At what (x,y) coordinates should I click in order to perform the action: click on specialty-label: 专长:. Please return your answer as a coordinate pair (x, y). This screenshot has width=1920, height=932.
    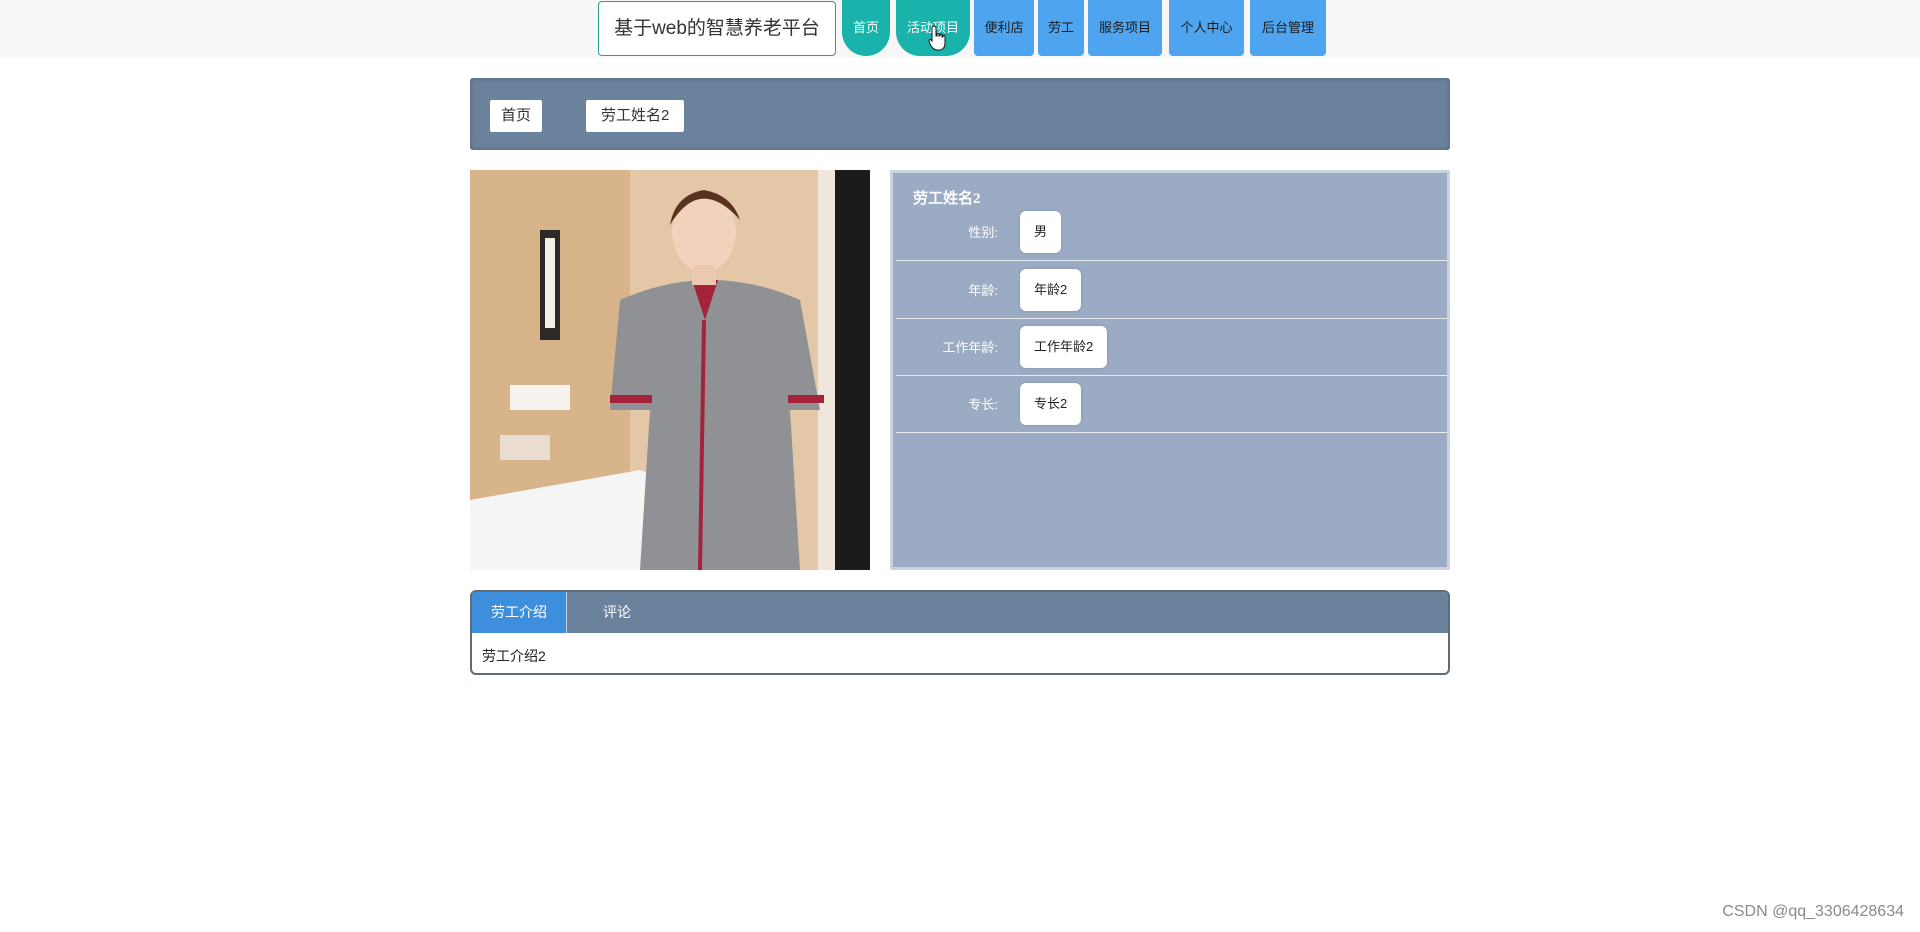
    Looking at the image, I should click on (983, 404).